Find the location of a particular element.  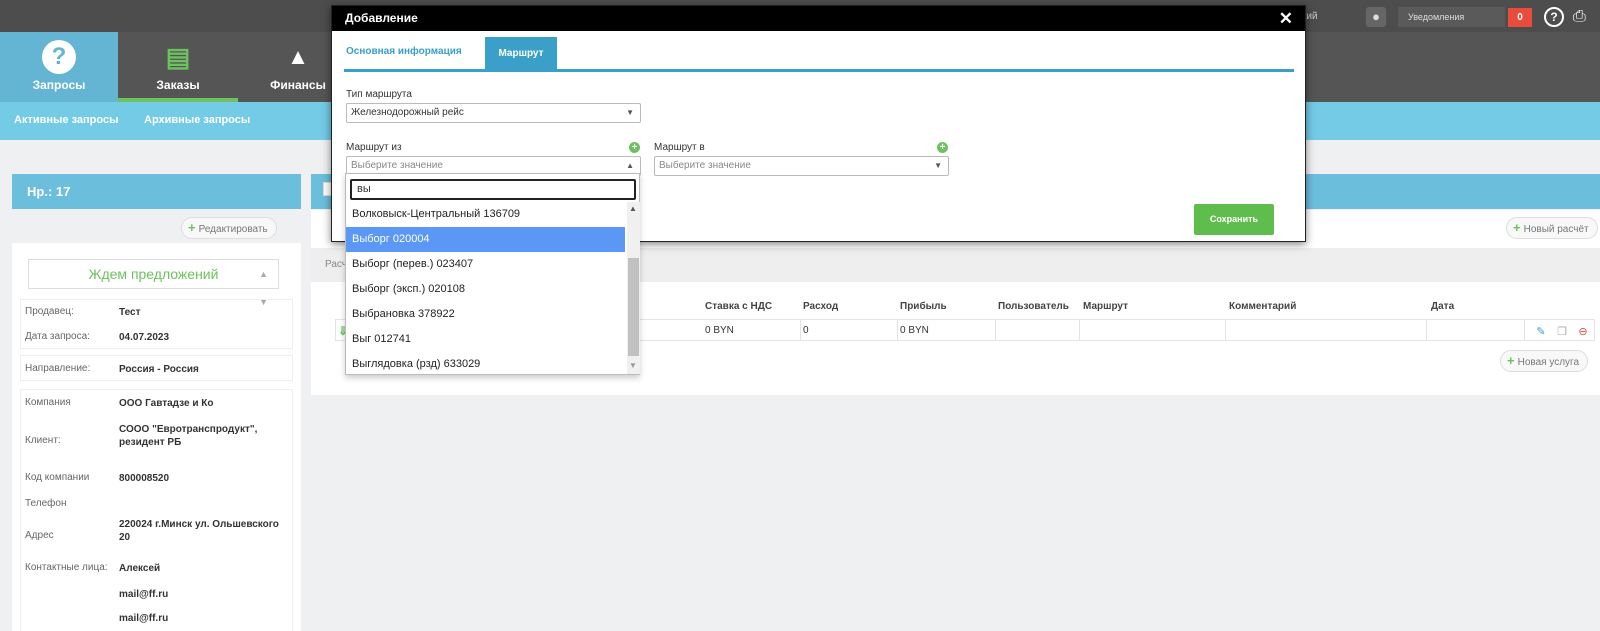

cell-rate: 0 BYN is located at coordinates (719, 330).